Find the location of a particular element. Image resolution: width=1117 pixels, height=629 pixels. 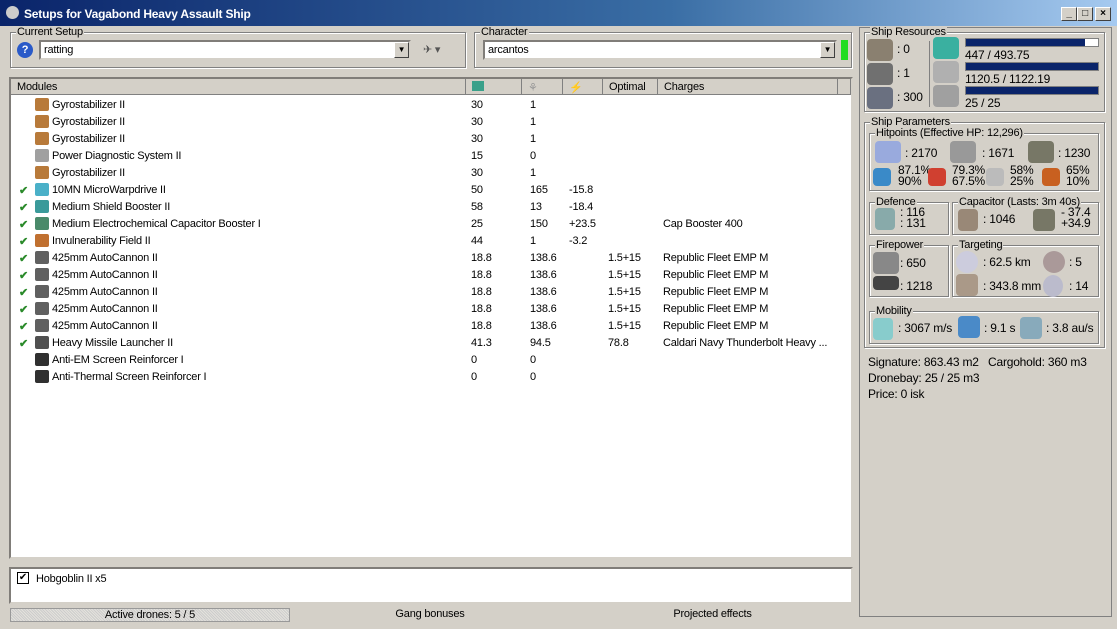

column-modules: Modules is located at coordinates (238, 87).